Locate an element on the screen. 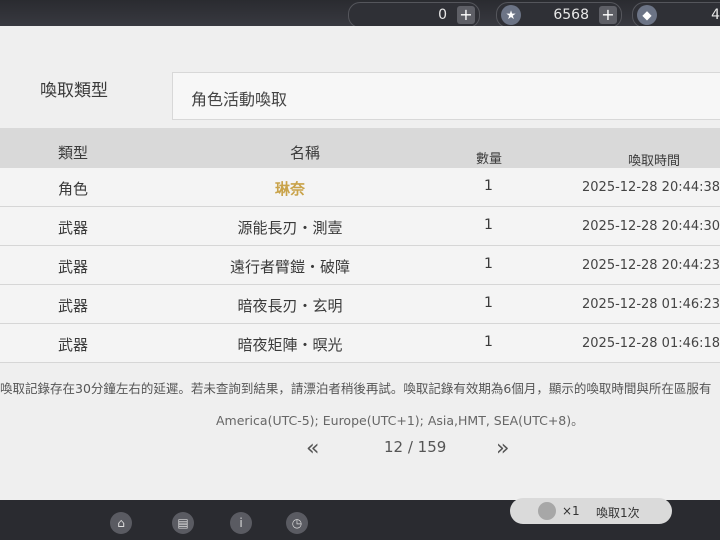 This screenshot has width=720, height=540. info-icon: i is located at coordinates (241, 523).